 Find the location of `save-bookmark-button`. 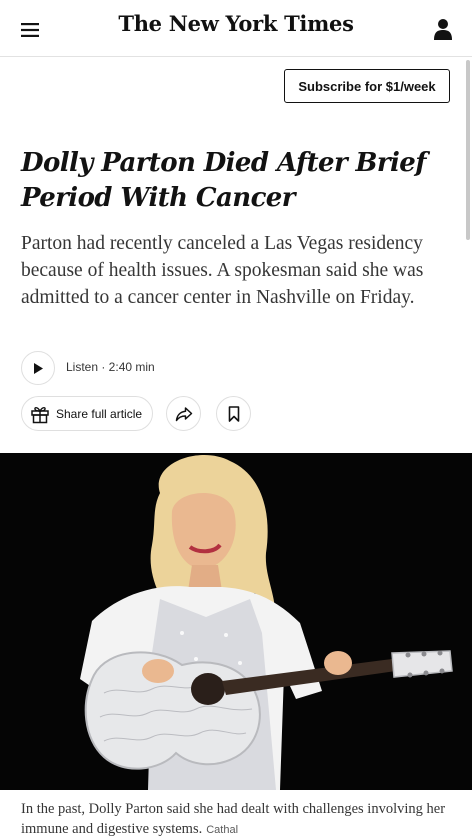

save-bookmark-button is located at coordinates (233, 413).